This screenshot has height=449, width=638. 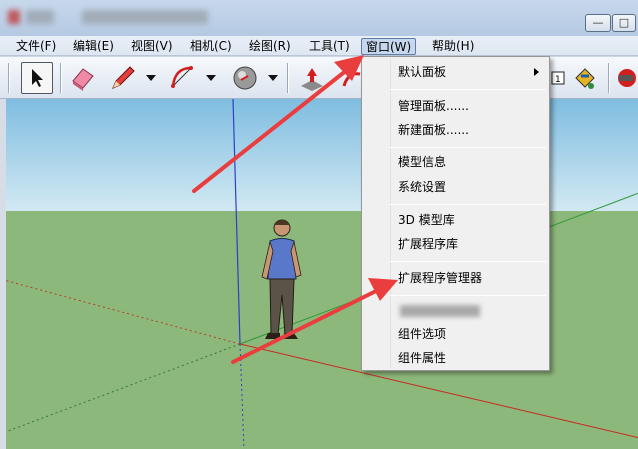 I want to click on menu-window: 窗口(W), so click(x=389, y=46).